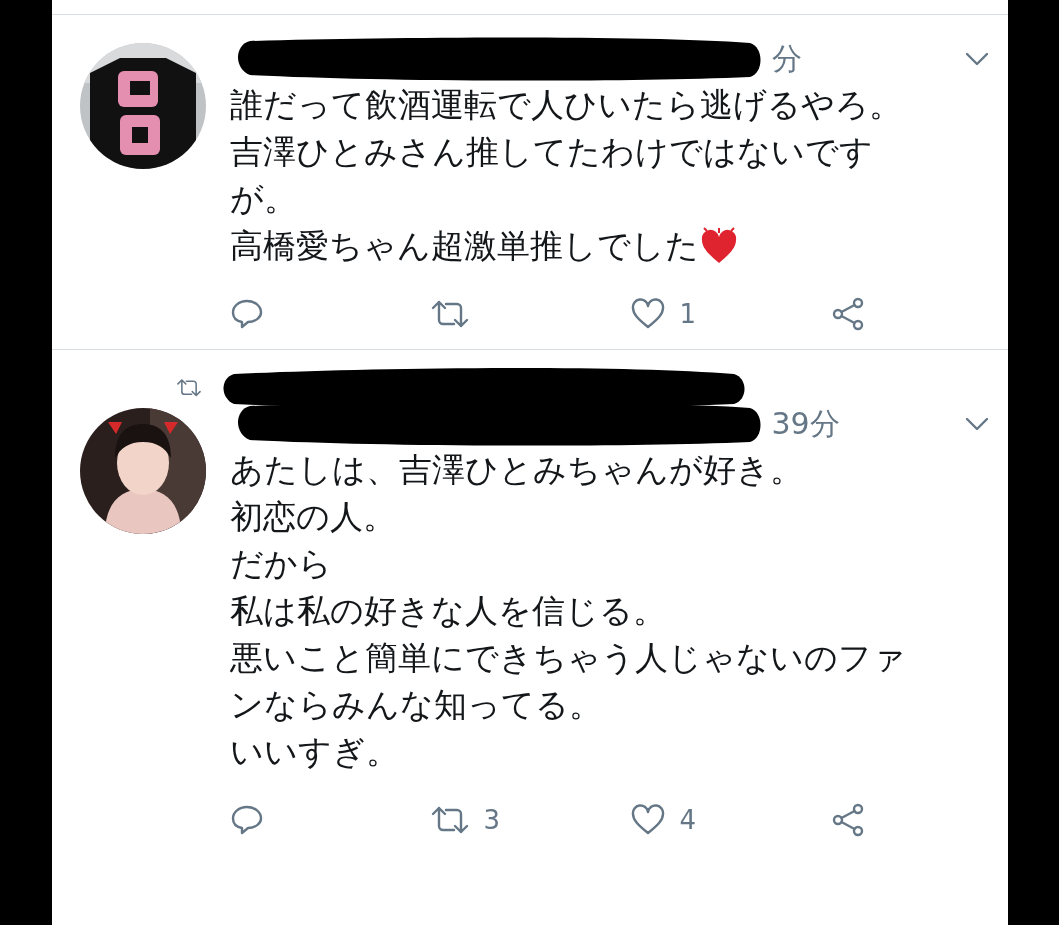 This screenshot has width=1059, height=925. I want to click on tweet-text-line: ンならみんな知ってる。, so click(415, 705).